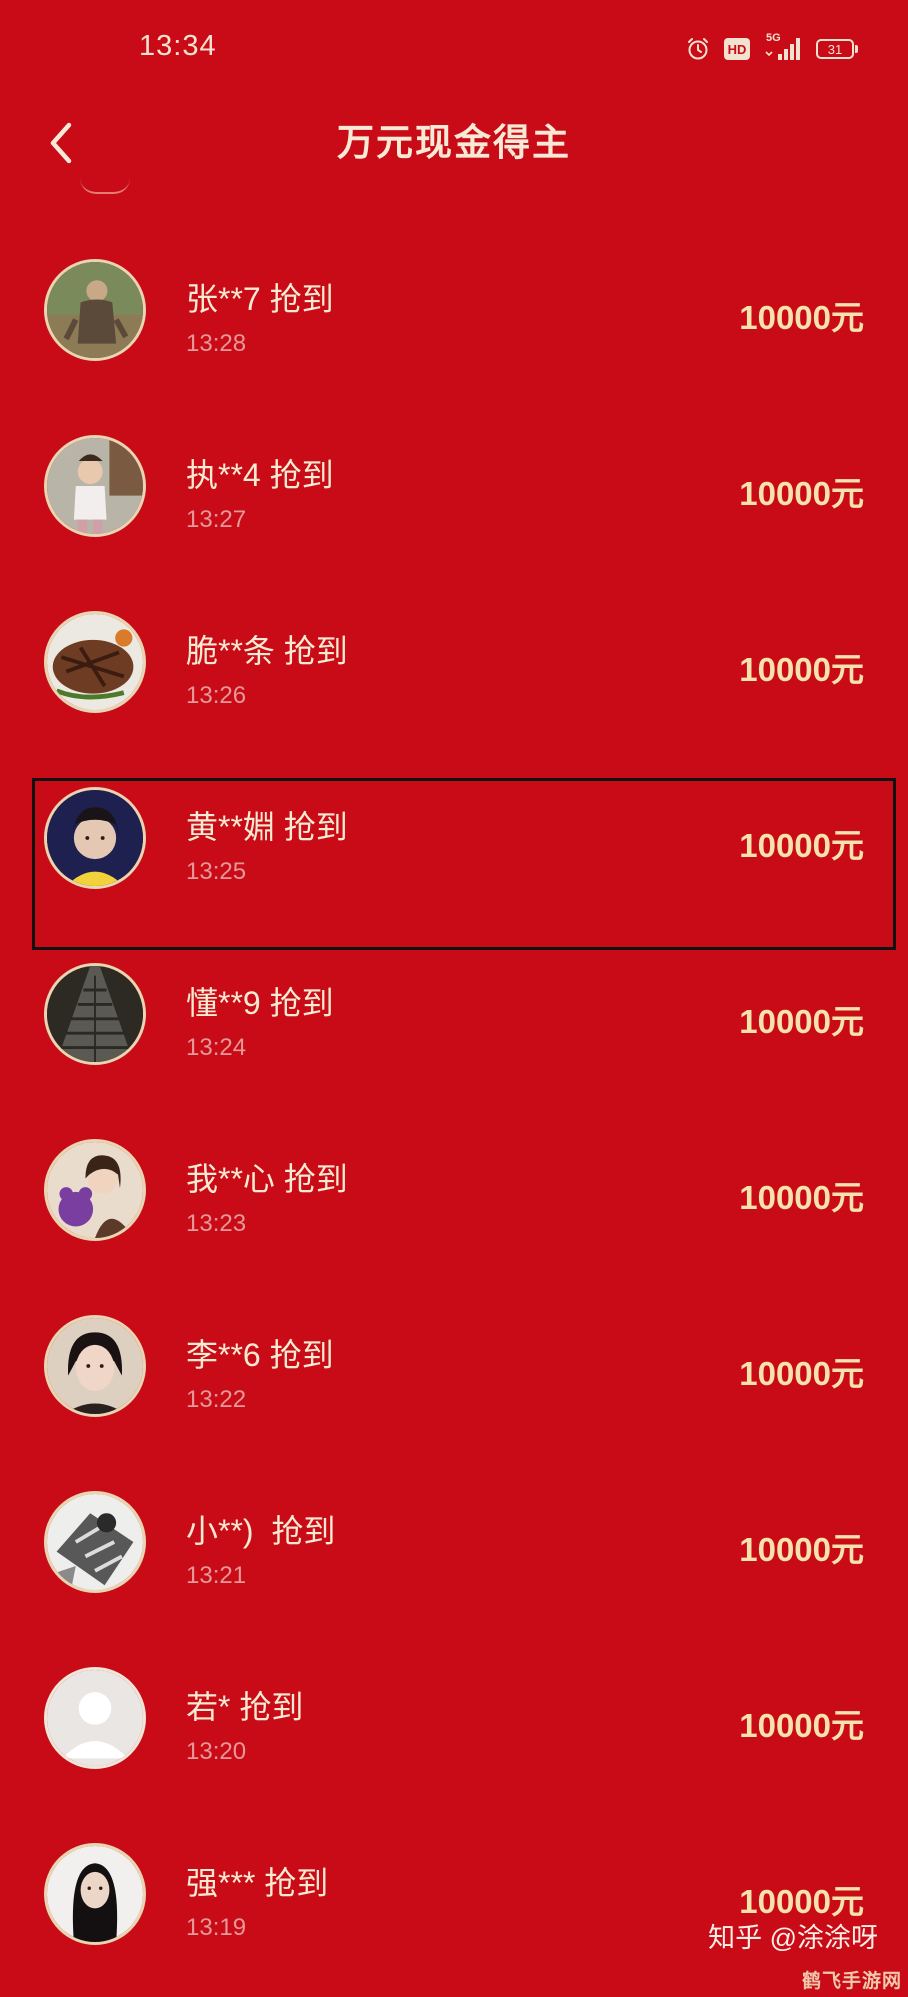 The image size is (908, 1997). I want to click on winner-name: 我**心 抢到, so click(267, 1179).